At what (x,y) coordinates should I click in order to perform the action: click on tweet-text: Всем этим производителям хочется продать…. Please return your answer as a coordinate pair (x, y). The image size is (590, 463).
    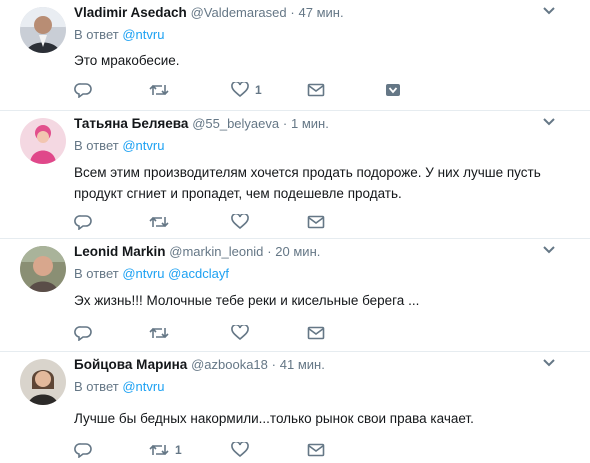
    Looking at the image, I should click on (309, 183).